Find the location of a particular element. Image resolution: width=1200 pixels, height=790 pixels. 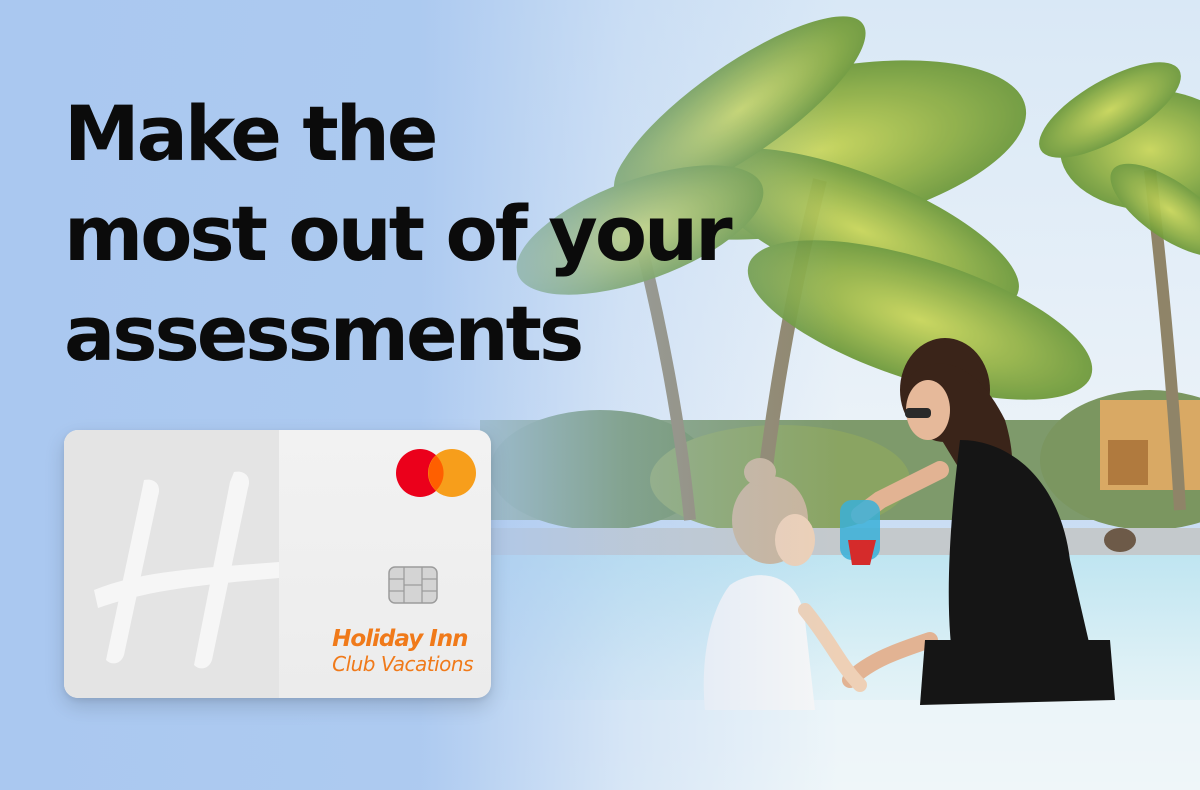

holiday-inn-club-vacations-logo: Holiday Inn Club Vacations is located at coordinates (402, 651).